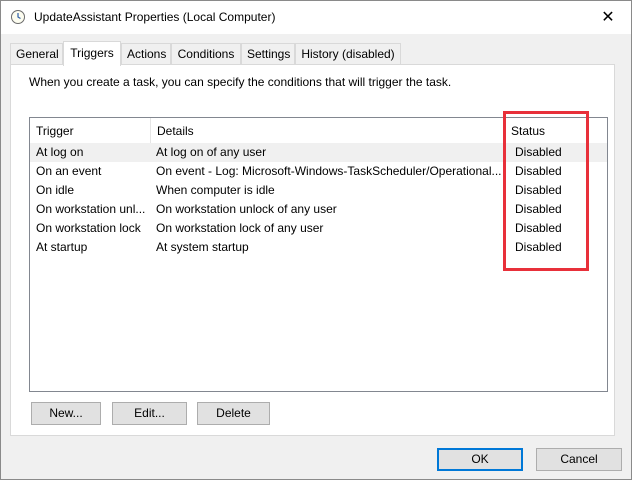  What do you see at coordinates (318, 152) in the screenshot?
I see `table-row: At log on At log on of any user Disabled` at bounding box center [318, 152].